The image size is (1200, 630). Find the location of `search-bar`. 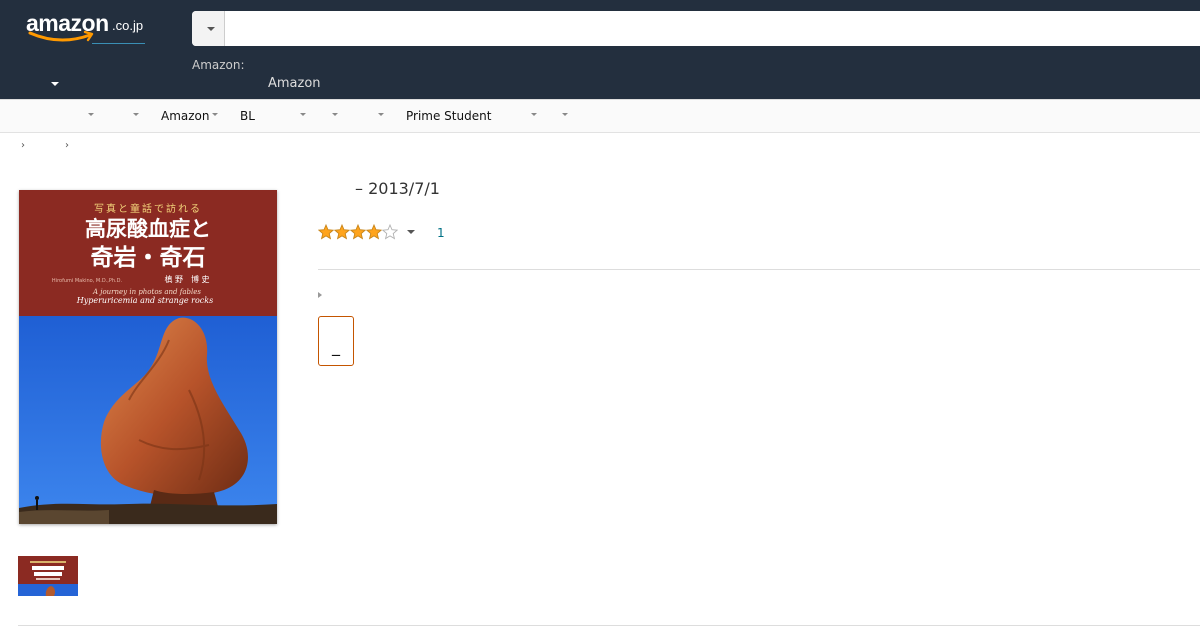

search-bar is located at coordinates (696, 28).